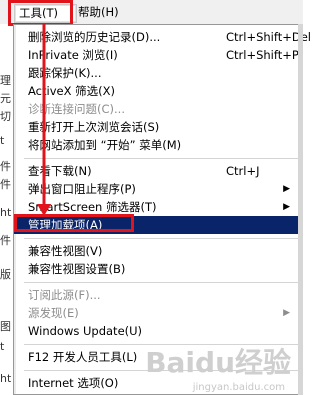 This screenshot has height=395, width=320. What do you see at coordinates (44, 120) in the screenshot?
I see `annotation-arrow-icon` at bounding box center [44, 120].